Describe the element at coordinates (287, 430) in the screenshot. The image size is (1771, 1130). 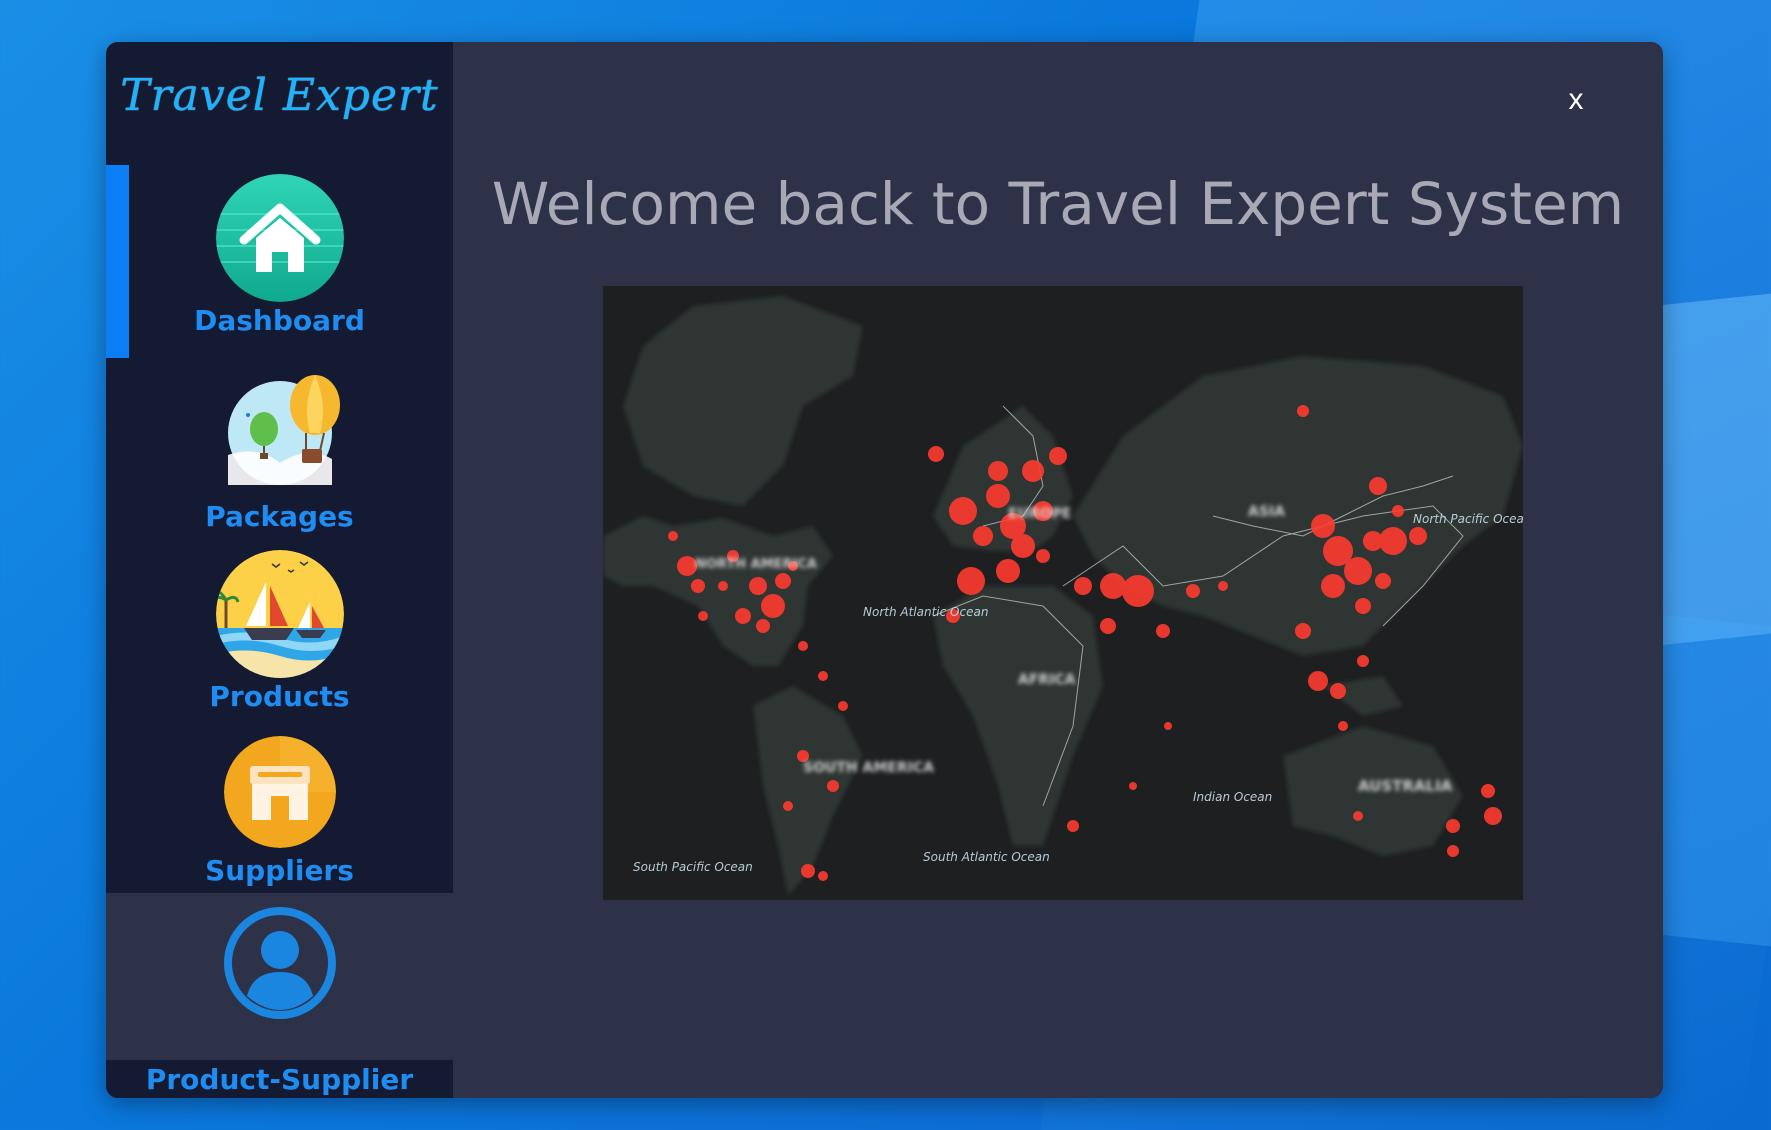
I see `hot-air-balloon-icon` at that location.